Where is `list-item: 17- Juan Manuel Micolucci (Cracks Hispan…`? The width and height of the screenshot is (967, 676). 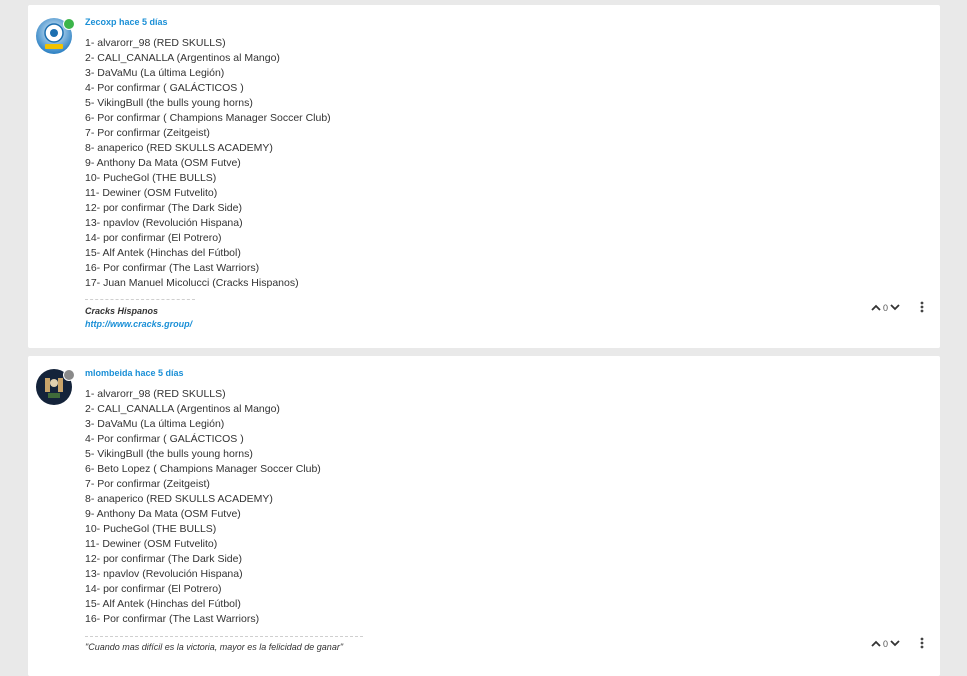
list-item: 17- Juan Manuel Micolucci (Cracks Hispan… is located at coordinates (192, 283).